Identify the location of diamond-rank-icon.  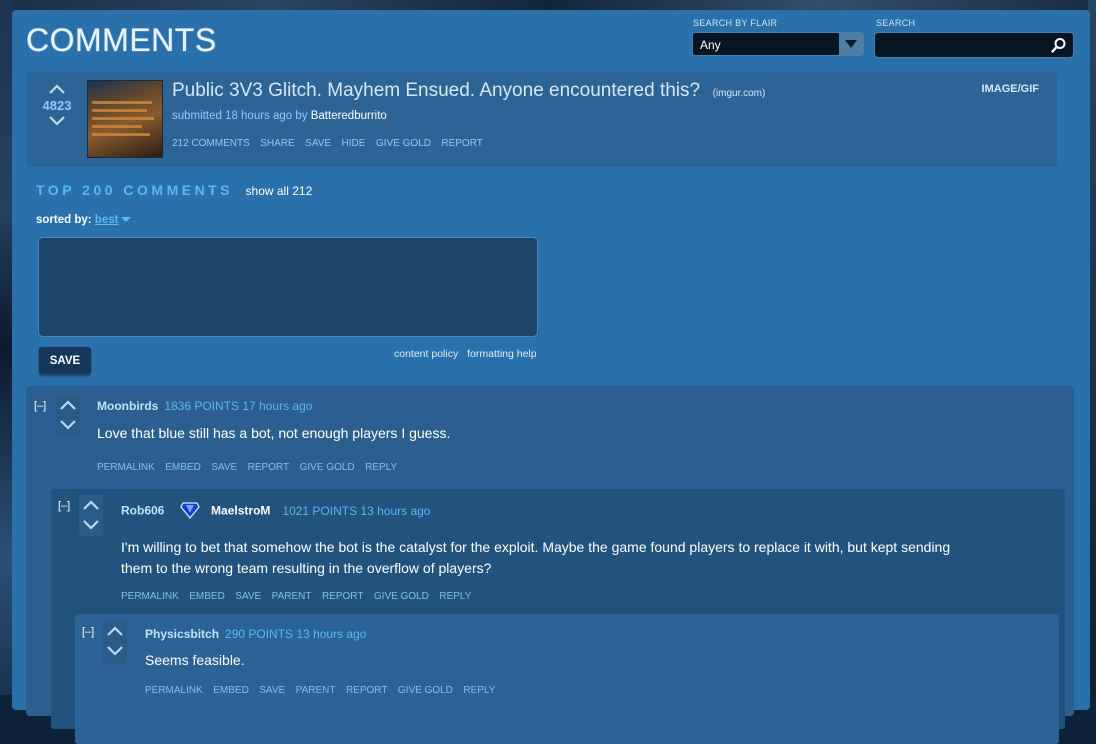
(189, 511).